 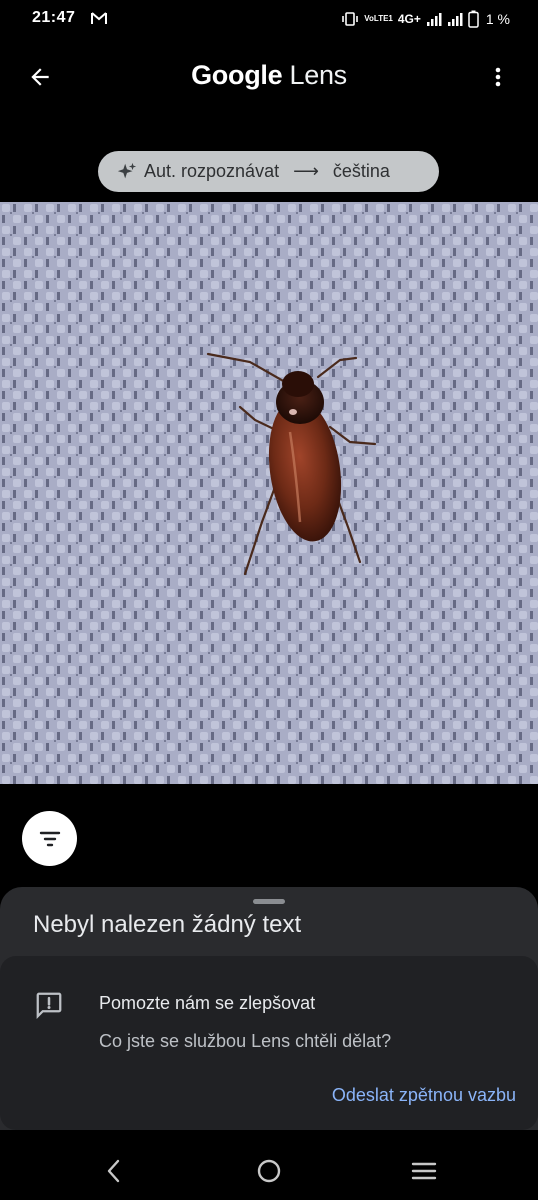 I want to click on app-bar: Google Lens, so click(x=269, y=77).